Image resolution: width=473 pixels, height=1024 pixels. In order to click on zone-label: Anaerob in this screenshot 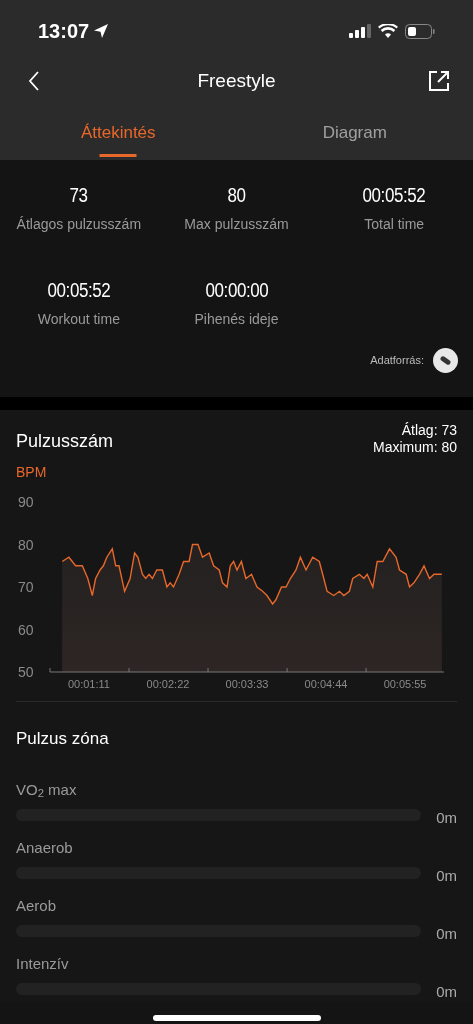, I will do `click(45, 847)`.